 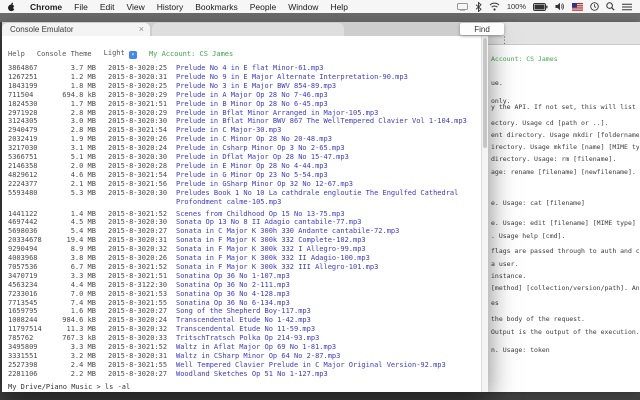 What do you see at coordinates (157, 373) in the screenshot?
I see `file-time: 20:27` at bounding box center [157, 373].